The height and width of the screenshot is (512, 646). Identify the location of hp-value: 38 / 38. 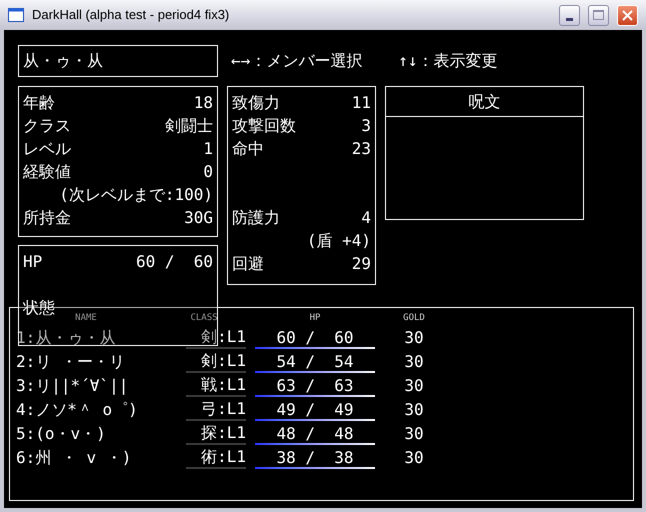
(315, 457).